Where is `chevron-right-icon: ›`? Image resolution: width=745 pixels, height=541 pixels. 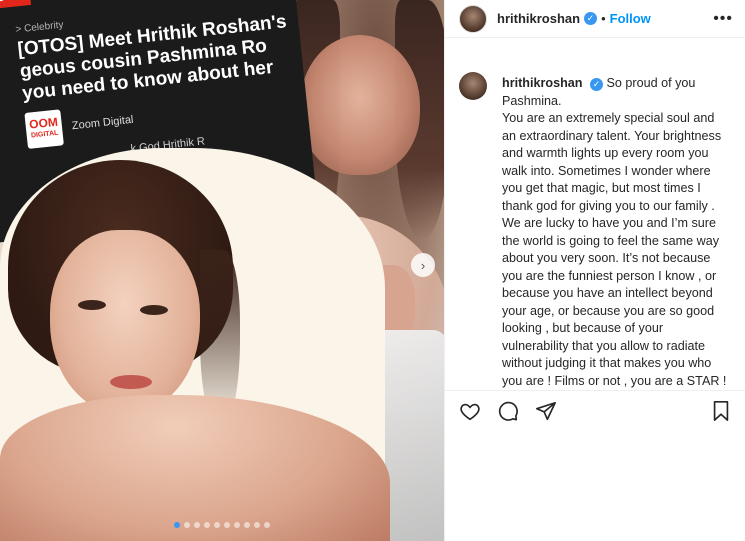
chevron-right-icon: › is located at coordinates (423, 265).